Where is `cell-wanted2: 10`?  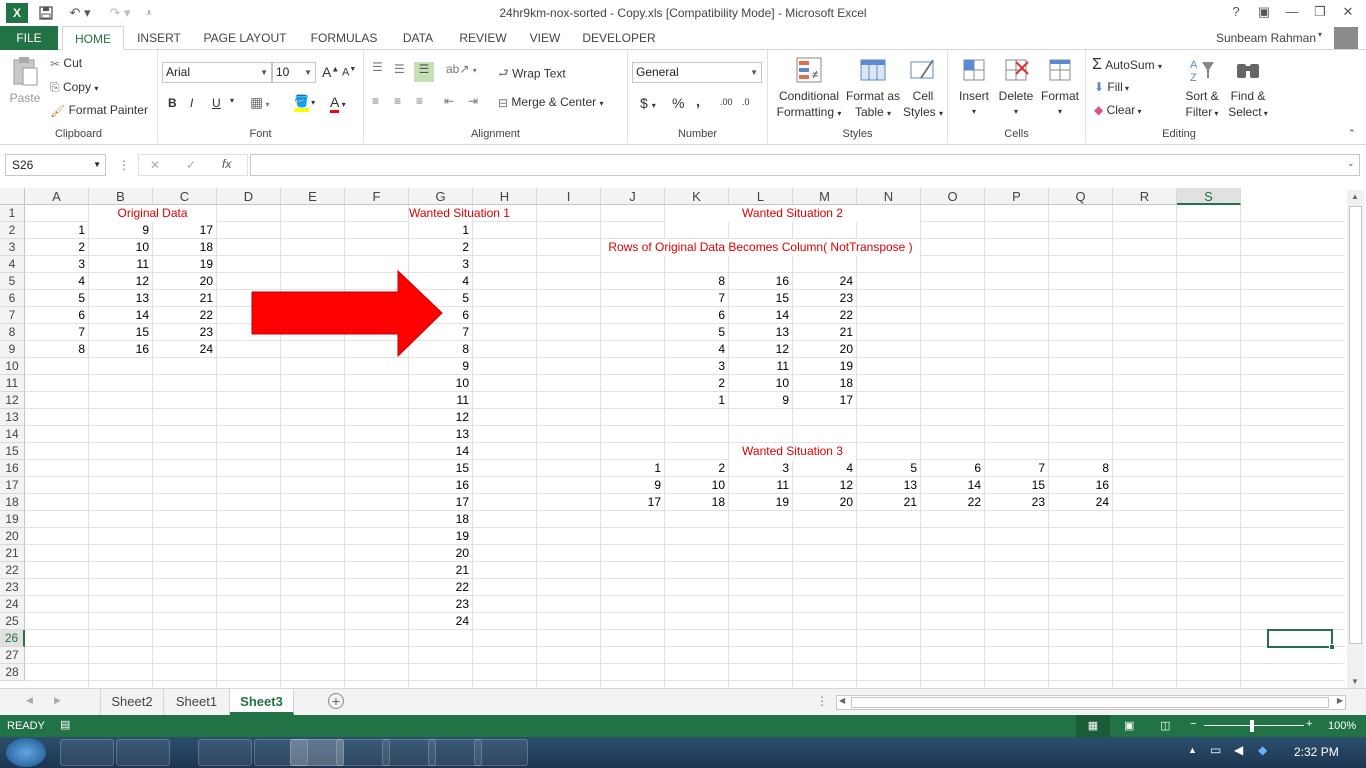
cell-wanted2: 10 is located at coordinates (760, 383).